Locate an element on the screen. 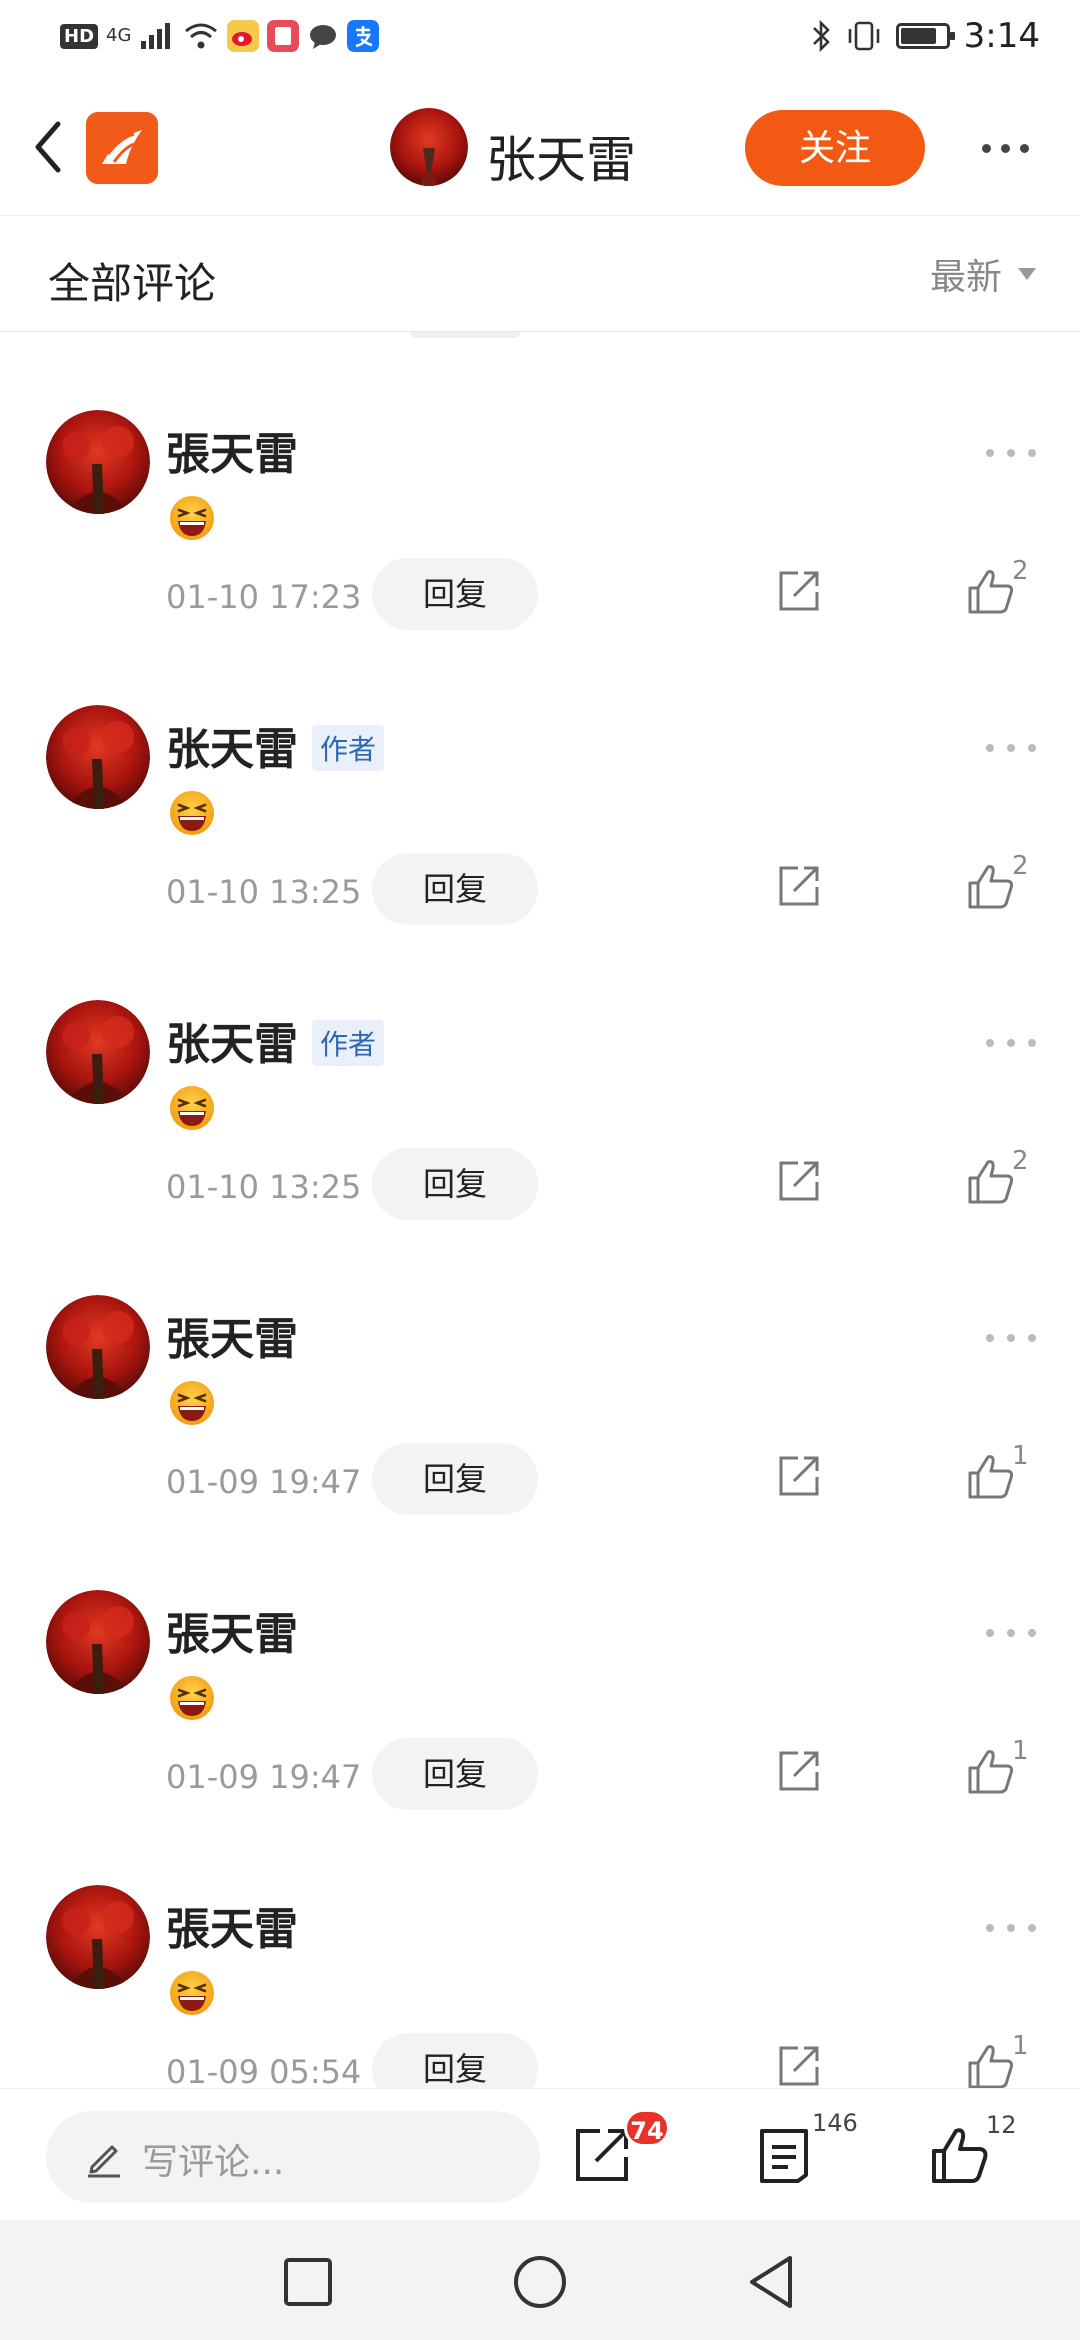  battery-icon is located at coordinates (925, 36).